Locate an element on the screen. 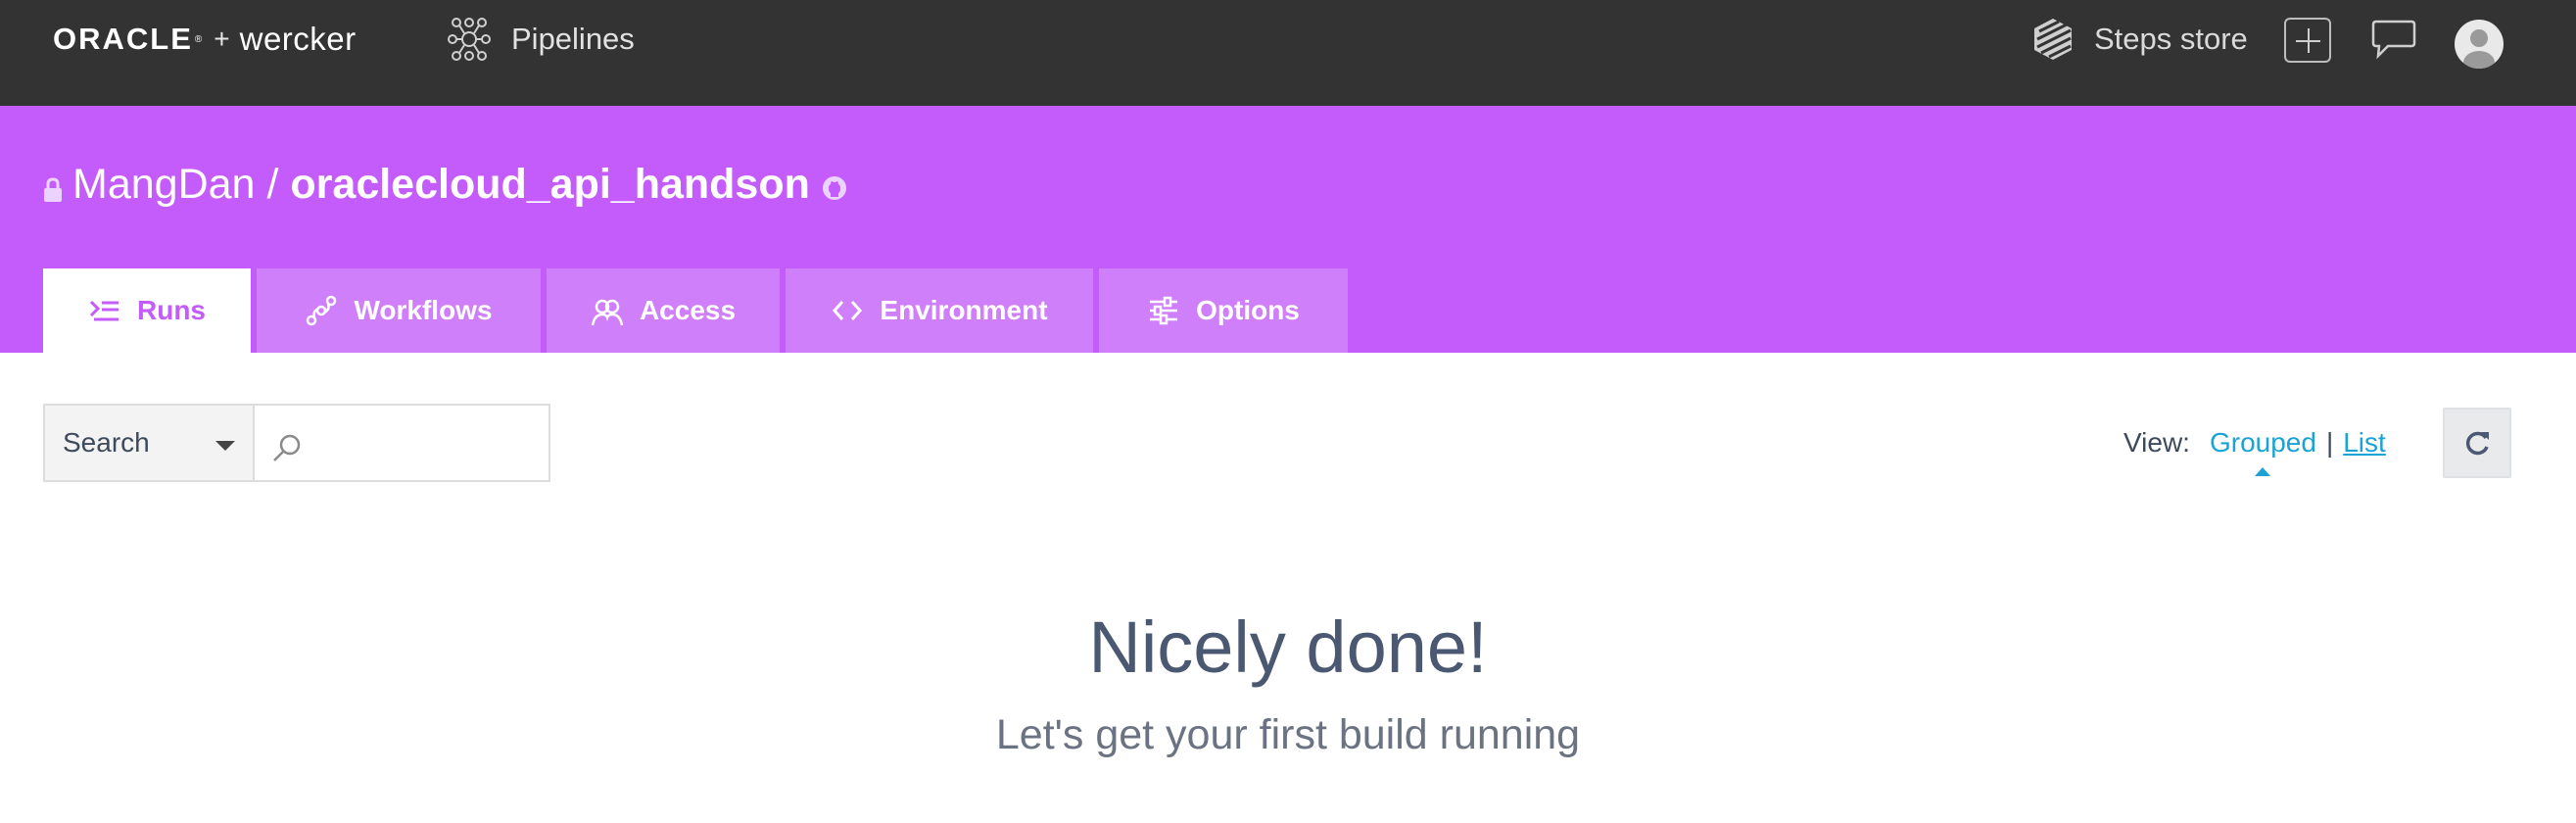 Image resolution: width=2576 pixels, height=823 pixels. top-navbar: ORACLE ® + wercker Pipelines Steps store is located at coordinates (1288, 53).